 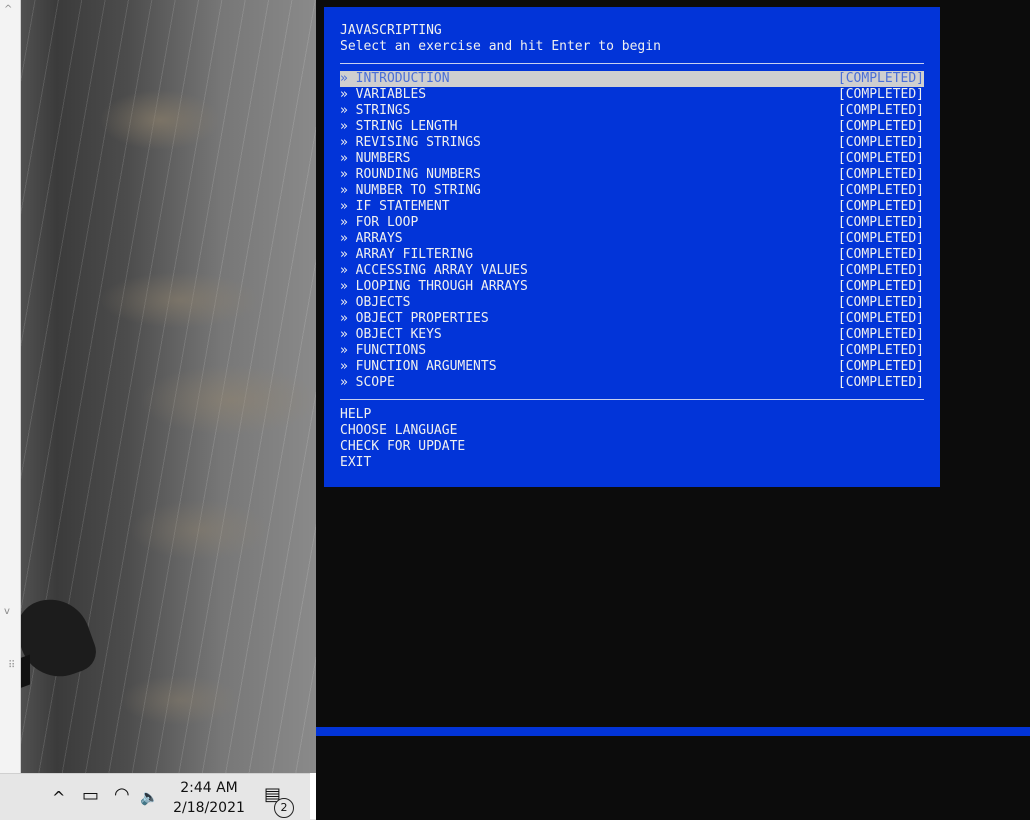 I want to click on exercise-label: » FUNCTIONS, so click(x=383, y=350).